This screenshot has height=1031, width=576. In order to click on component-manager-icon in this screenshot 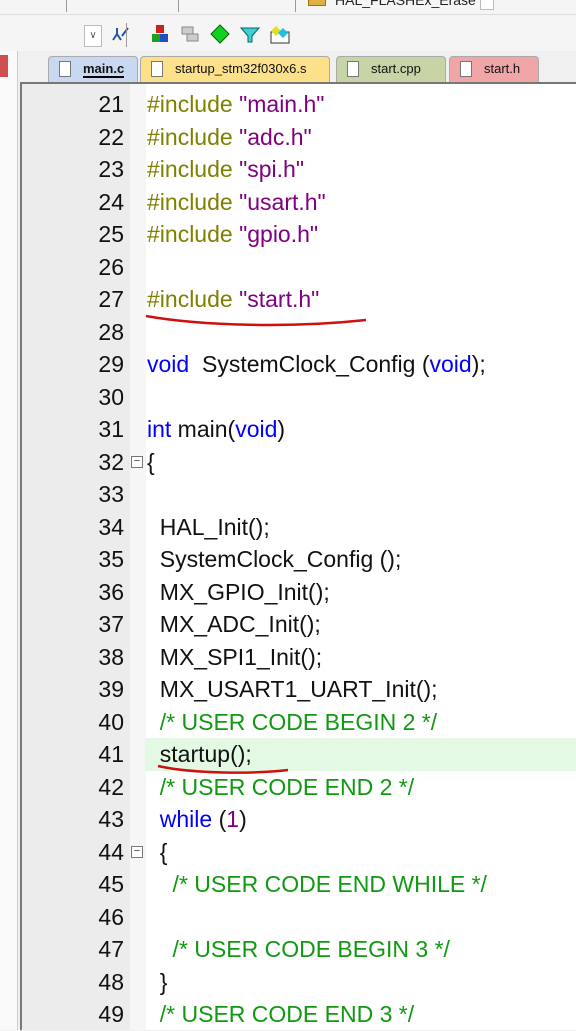, I will do `click(160, 34)`.